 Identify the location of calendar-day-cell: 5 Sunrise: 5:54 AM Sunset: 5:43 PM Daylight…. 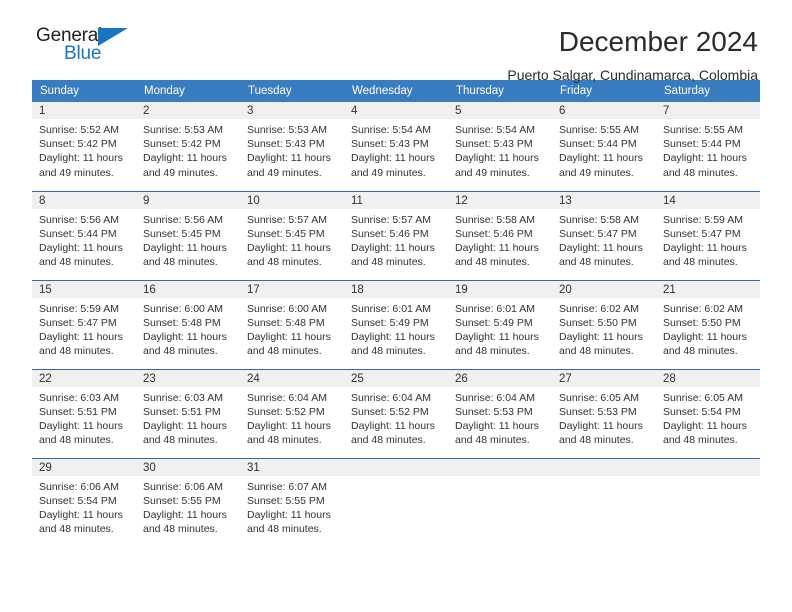
(500, 146).